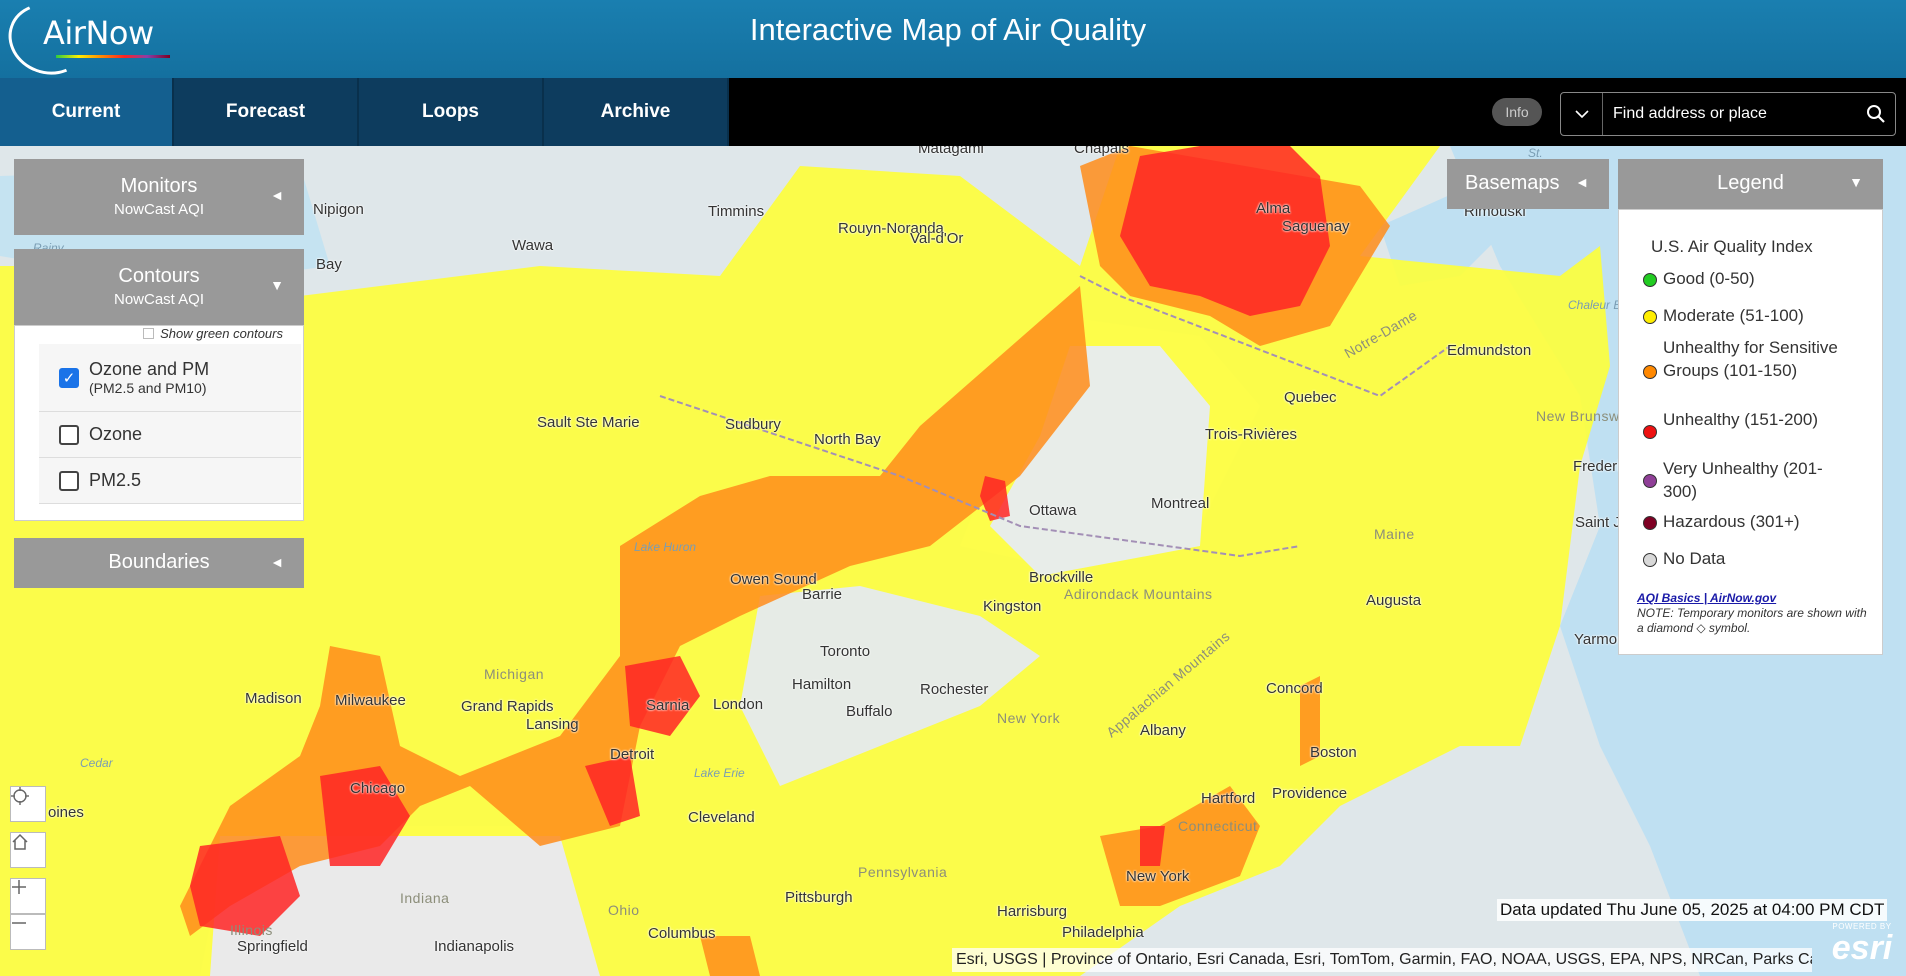 This screenshot has height=976, width=1906. What do you see at coordinates (1333, 752) in the screenshot?
I see `city-label: Boston` at bounding box center [1333, 752].